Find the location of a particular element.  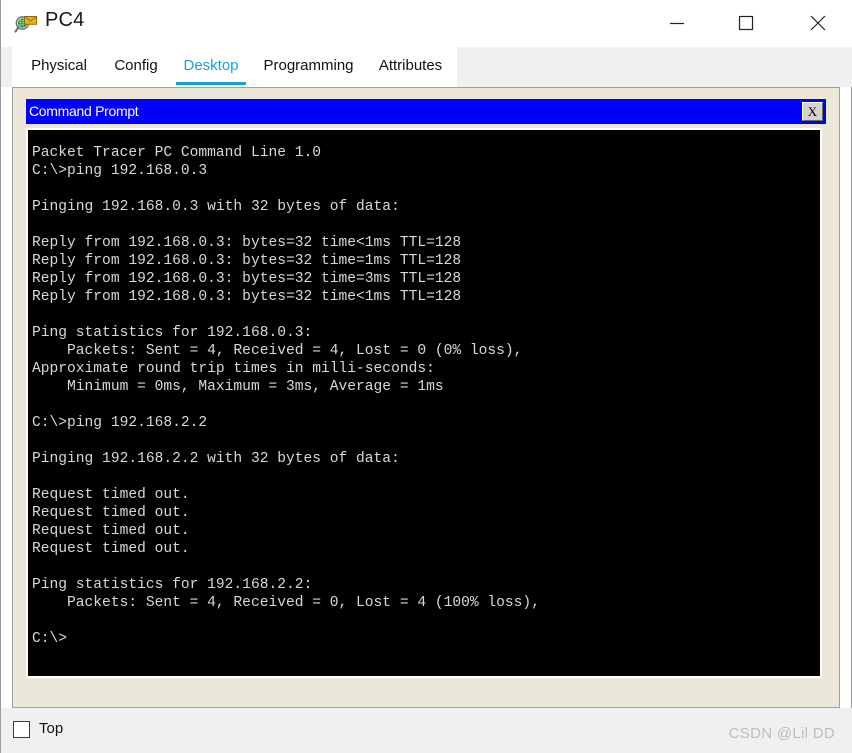

tab-config: Config is located at coordinates (136, 67).